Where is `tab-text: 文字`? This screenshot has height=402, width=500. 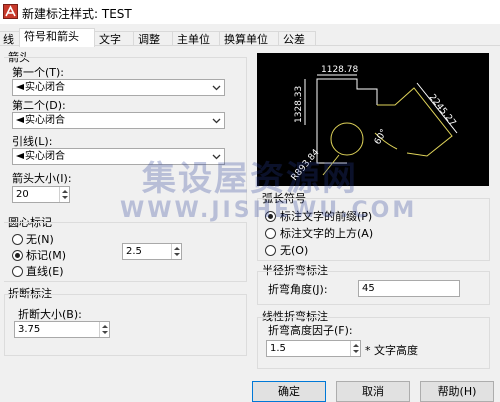
tab-text: 文字 is located at coordinates (114, 38).